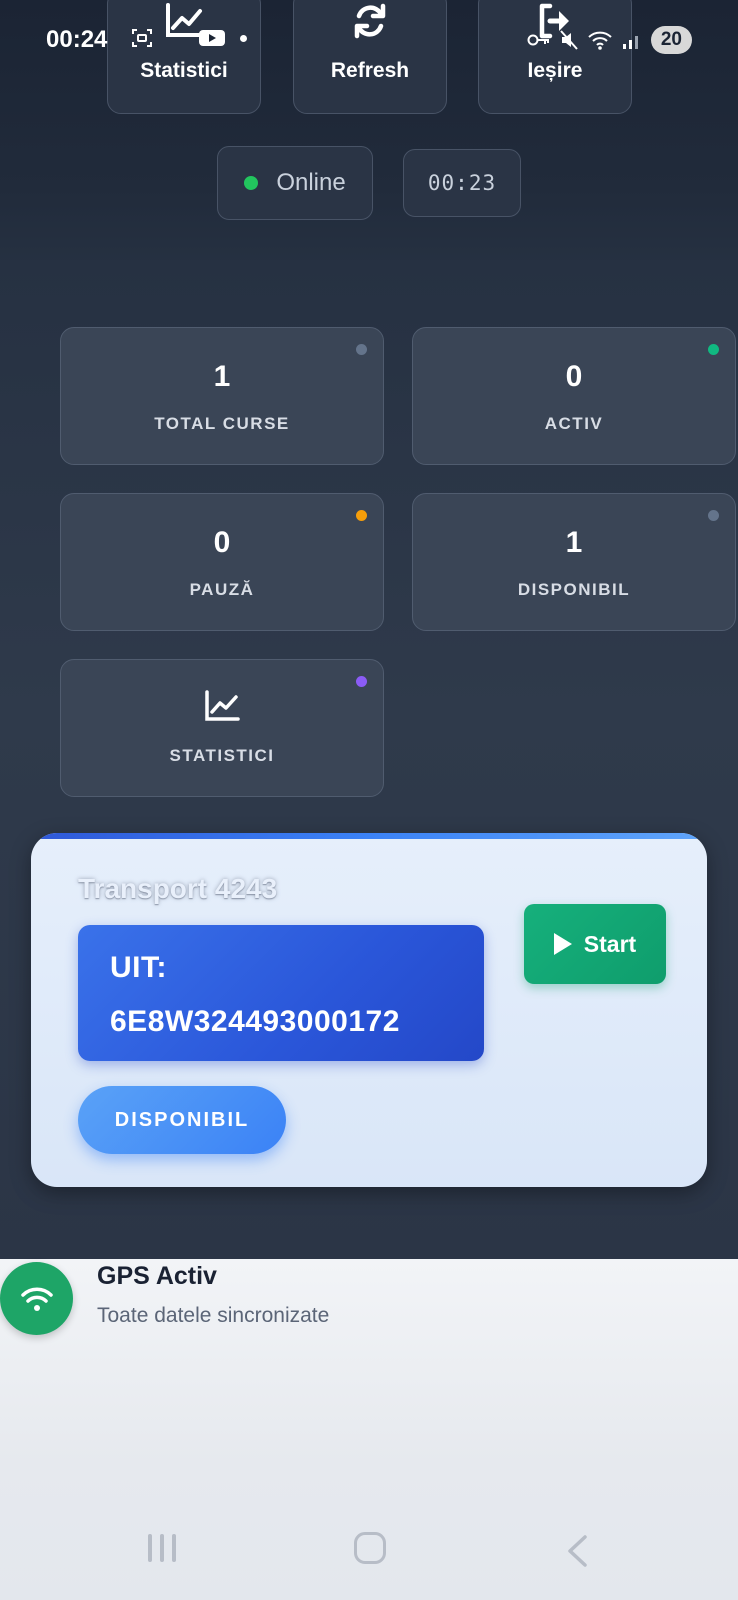 The height and width of the screenshot is (1600, 738). What do you see at coordinates (222, 589) in the screenshot?
I see `stat-pause-label: PAUZĂ` at bounding box center [222, 589].